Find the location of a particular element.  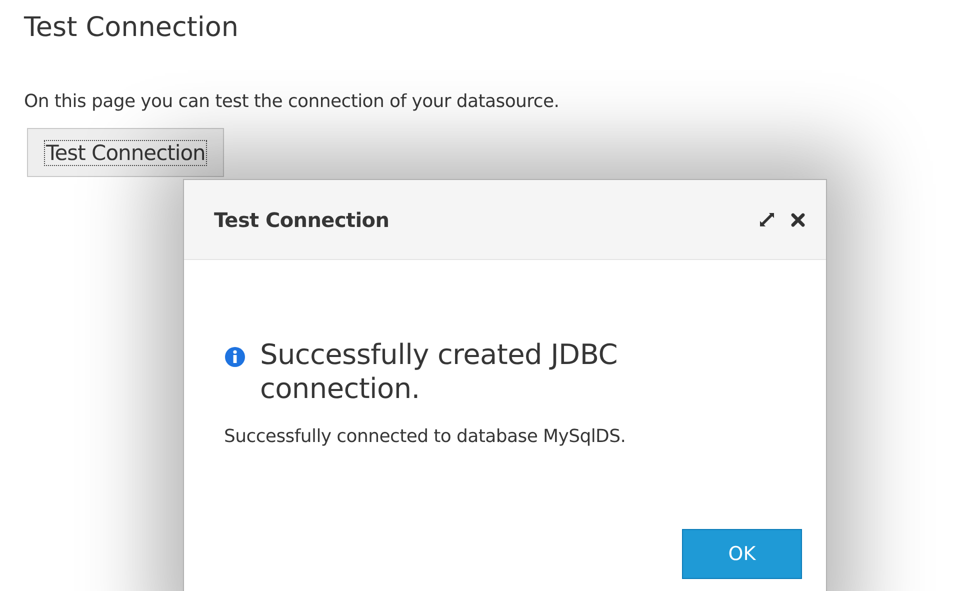

page-title: Test Connection is located at coordinates (132, 28).